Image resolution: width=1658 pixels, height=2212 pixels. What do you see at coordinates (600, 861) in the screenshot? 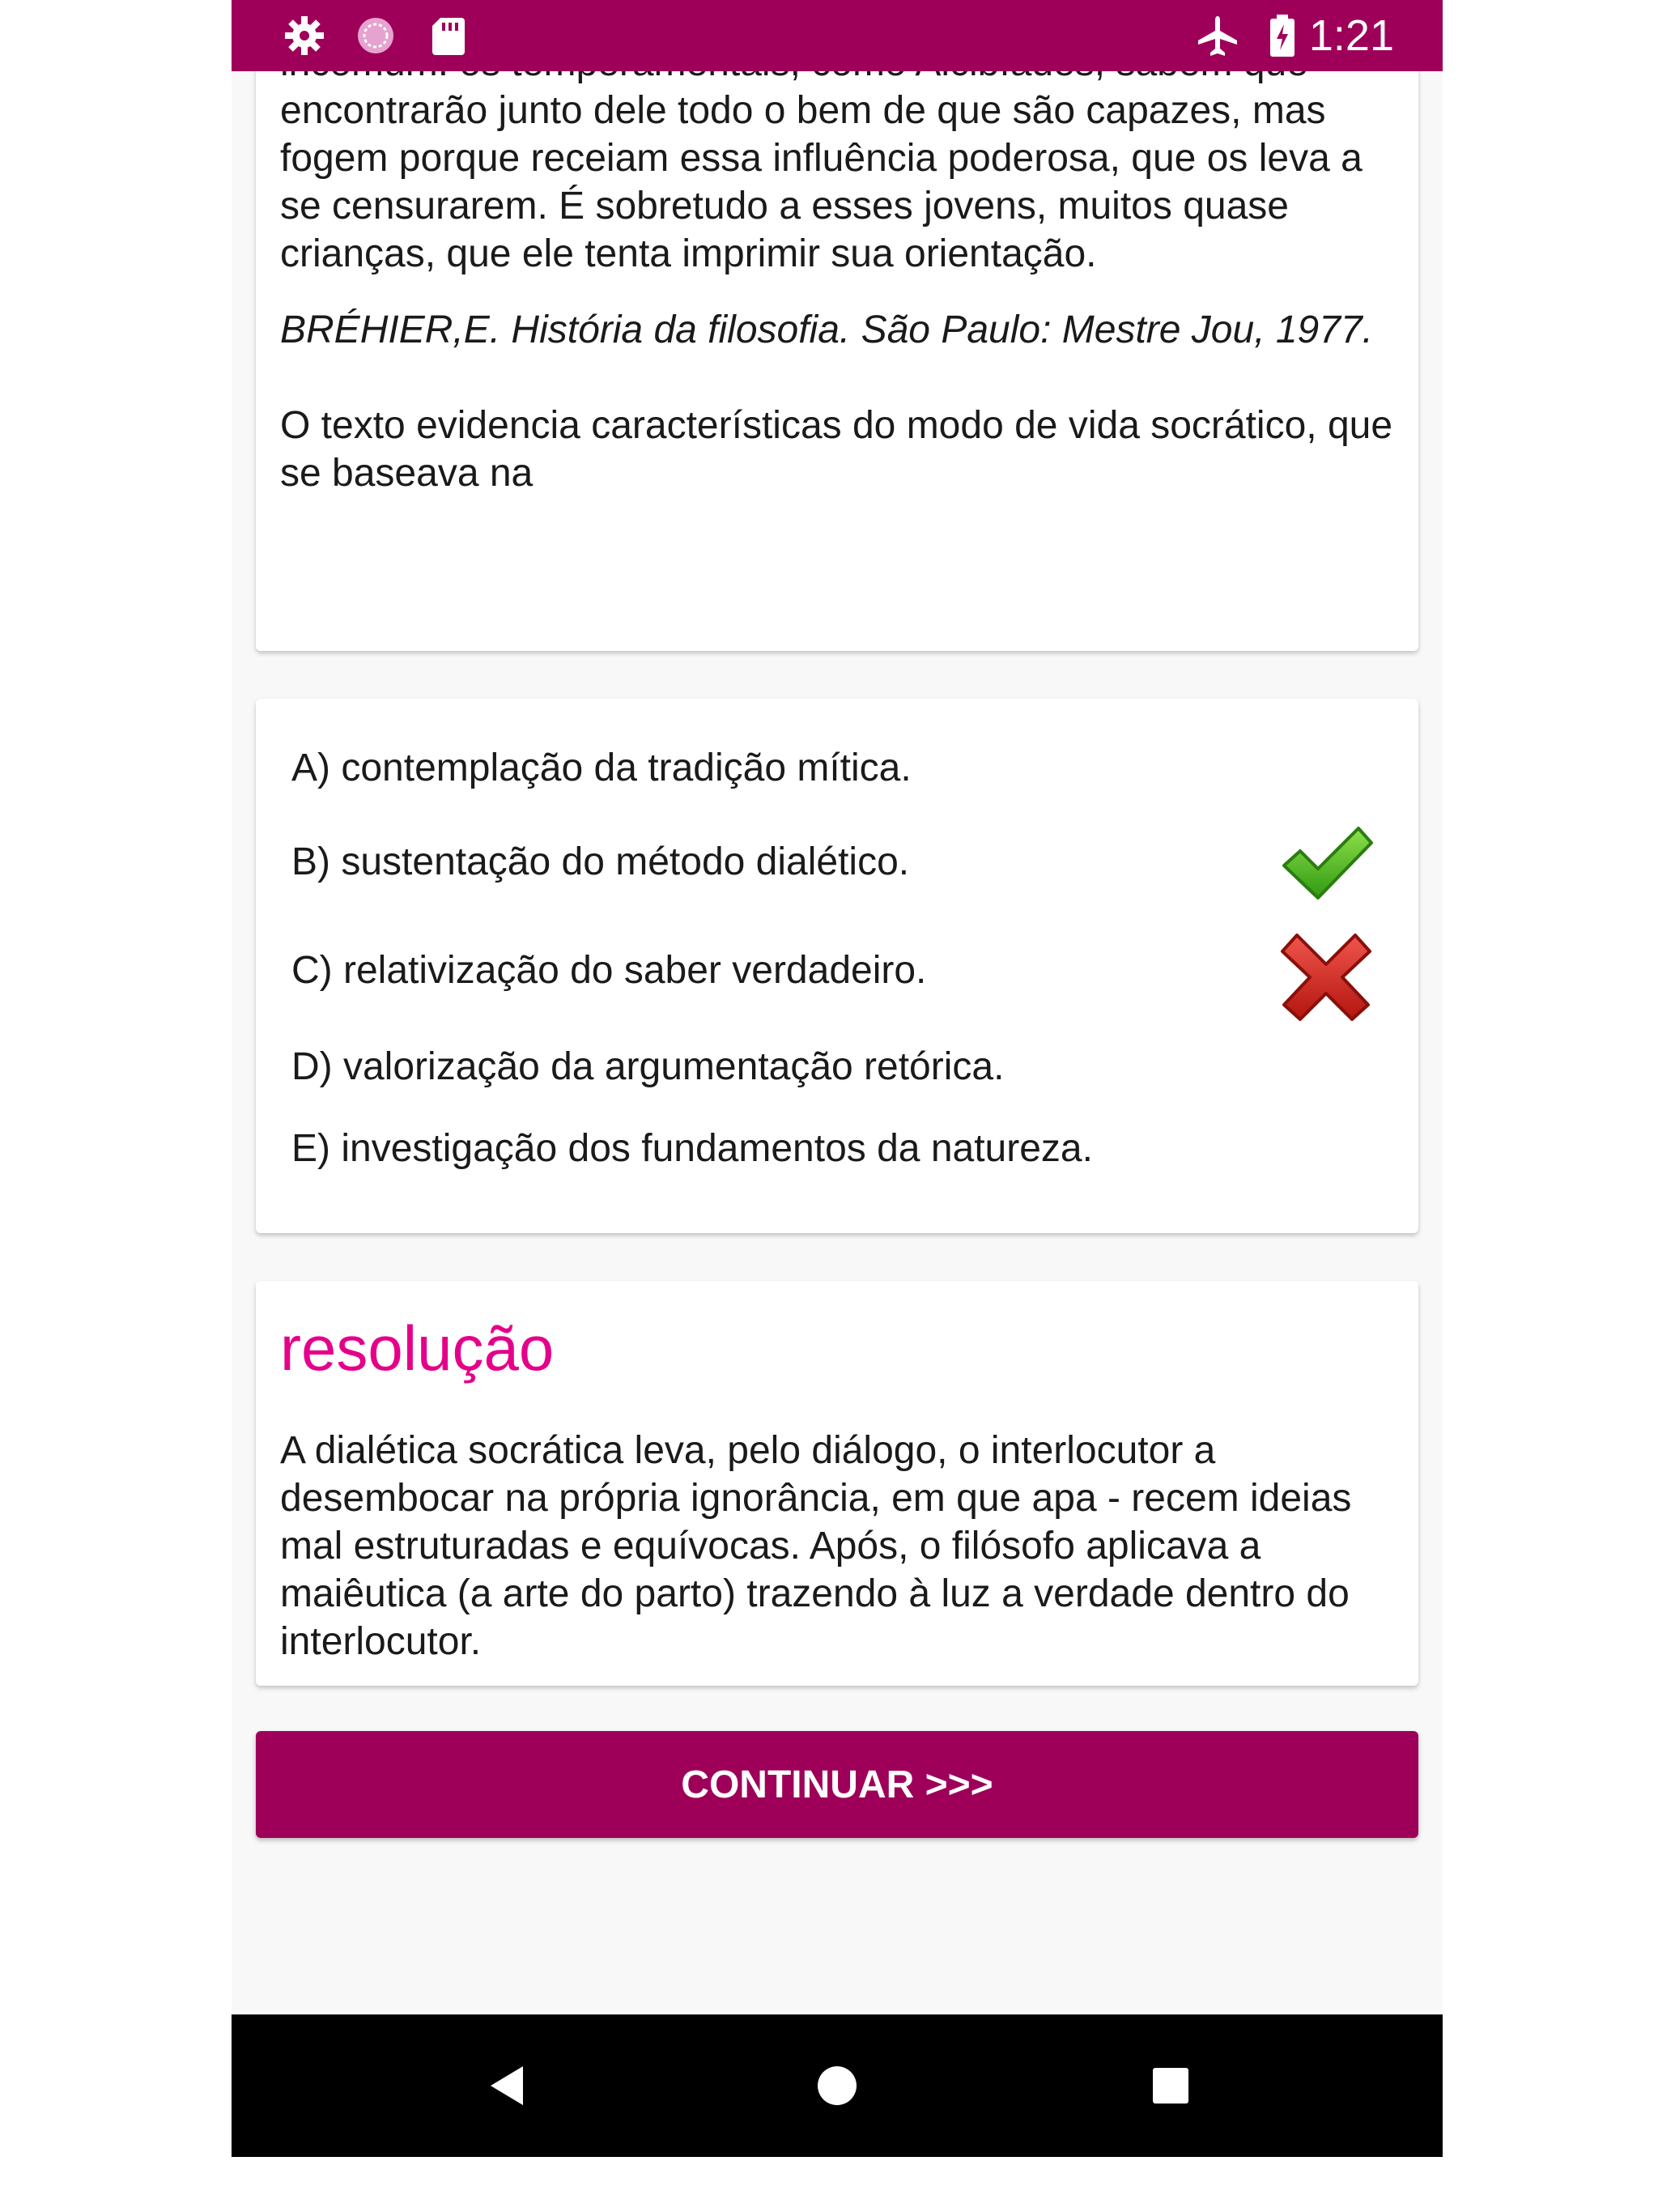
I see `option-label: B) sustentação do método dialético.` at bounding box center [600, 861].